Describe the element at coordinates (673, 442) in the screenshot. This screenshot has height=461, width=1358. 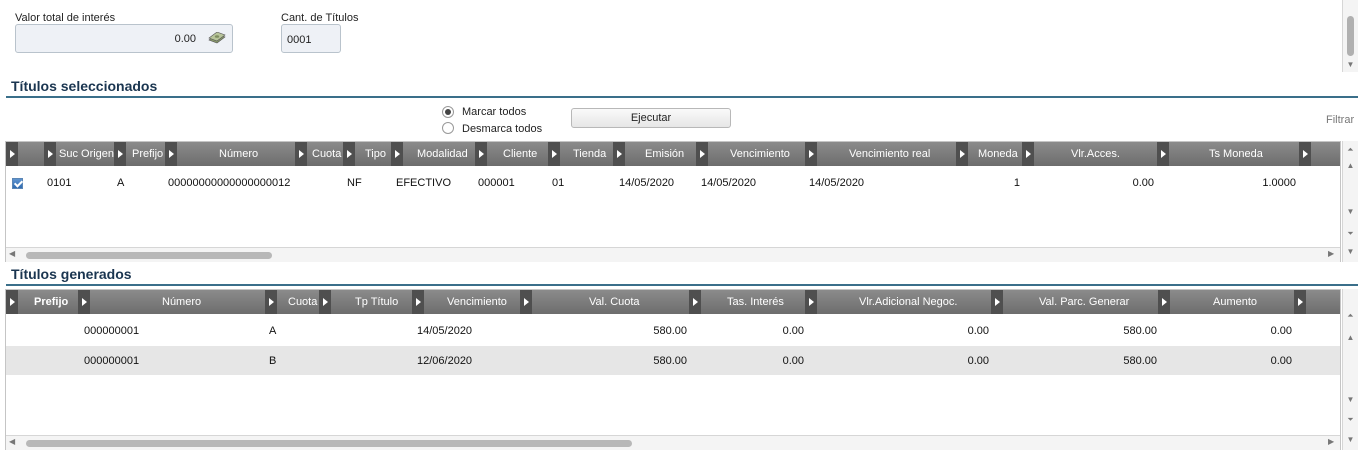
I see `generated-grid-hscrollbar: ◀ ▶` at that location.